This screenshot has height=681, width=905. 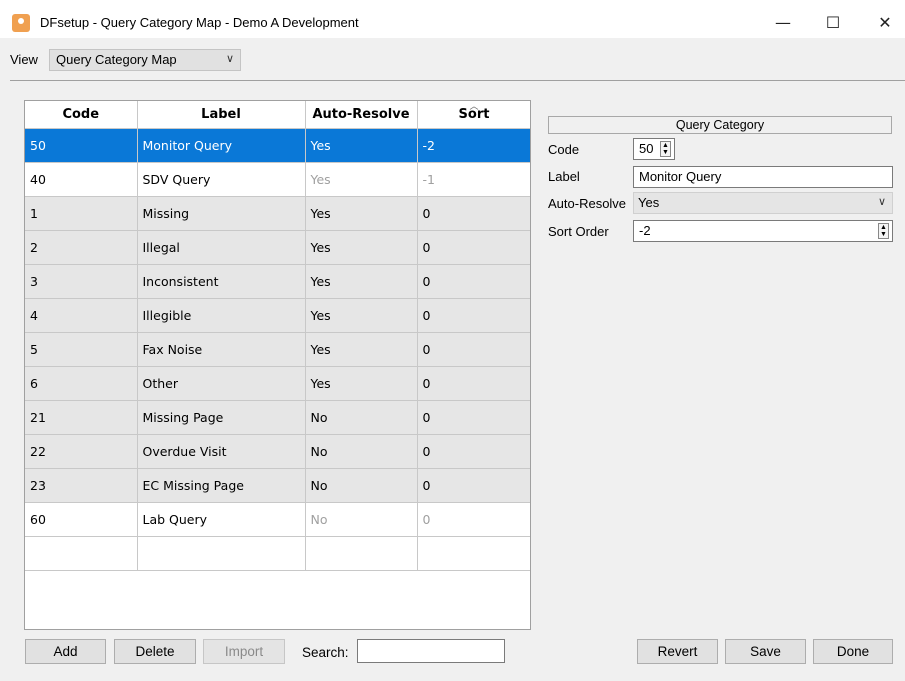 I want to click on cell-label: Missing, so click(x=221, y=213).